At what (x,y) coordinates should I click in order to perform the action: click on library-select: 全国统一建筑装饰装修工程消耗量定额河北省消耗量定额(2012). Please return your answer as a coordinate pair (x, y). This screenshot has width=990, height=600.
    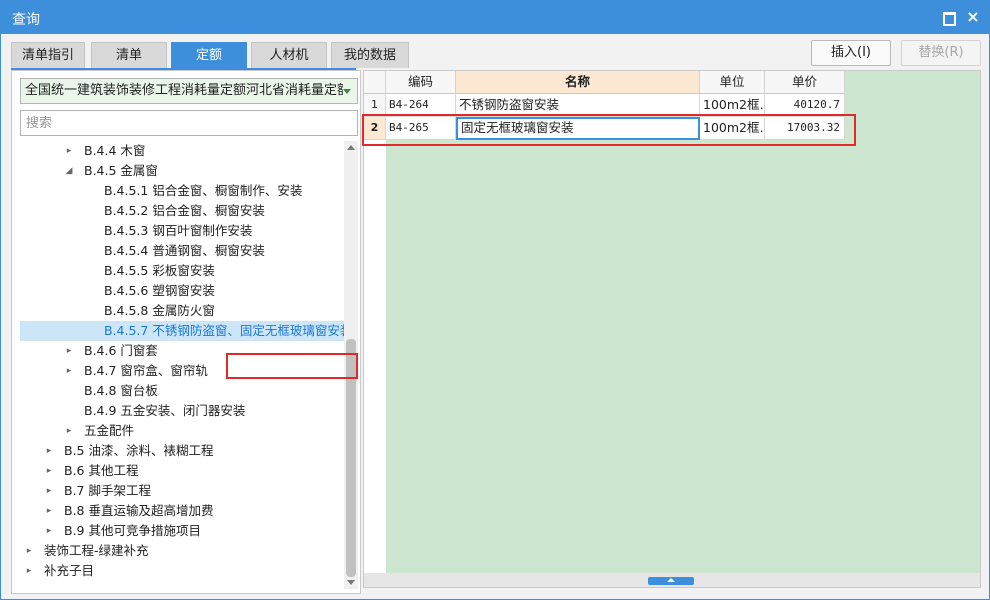
    Looking at the image, I should click on (189, 91).